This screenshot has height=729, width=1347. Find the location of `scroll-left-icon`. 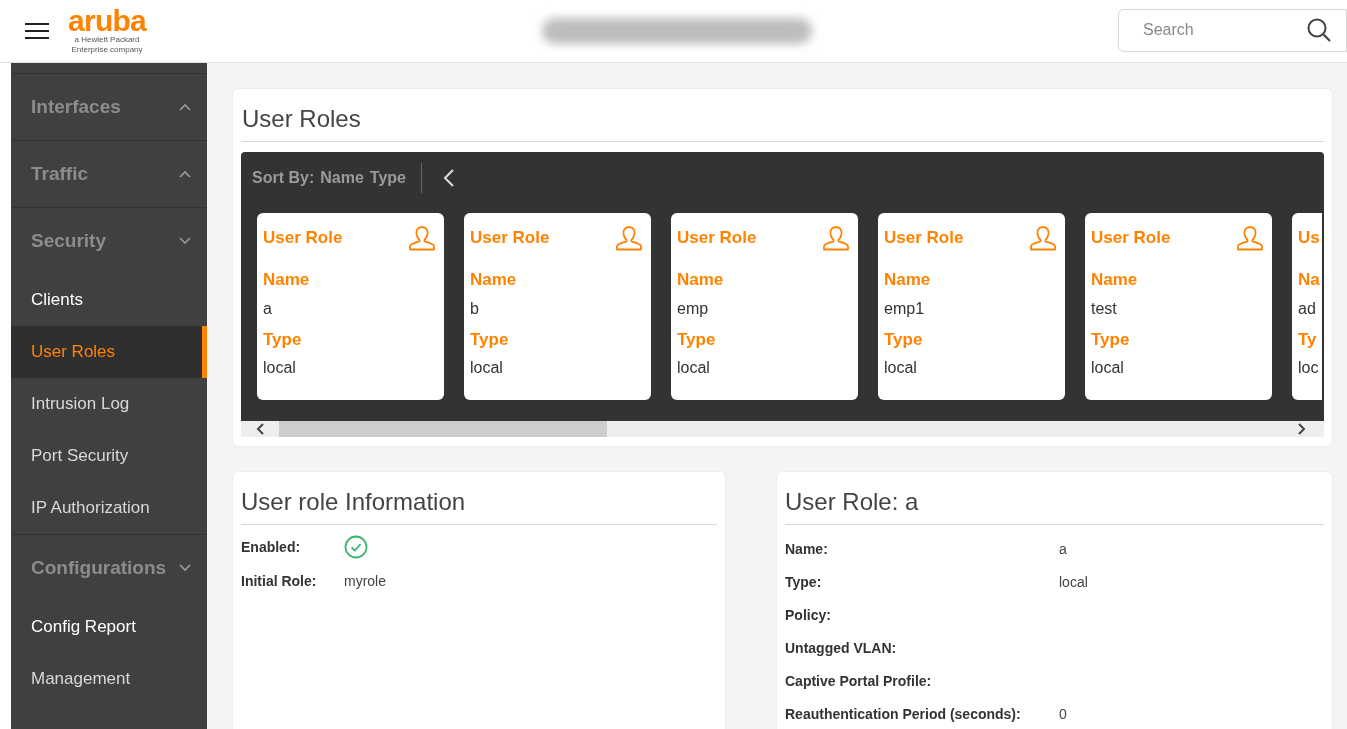

scroll-left-icon is located at coordinates (260, 429).